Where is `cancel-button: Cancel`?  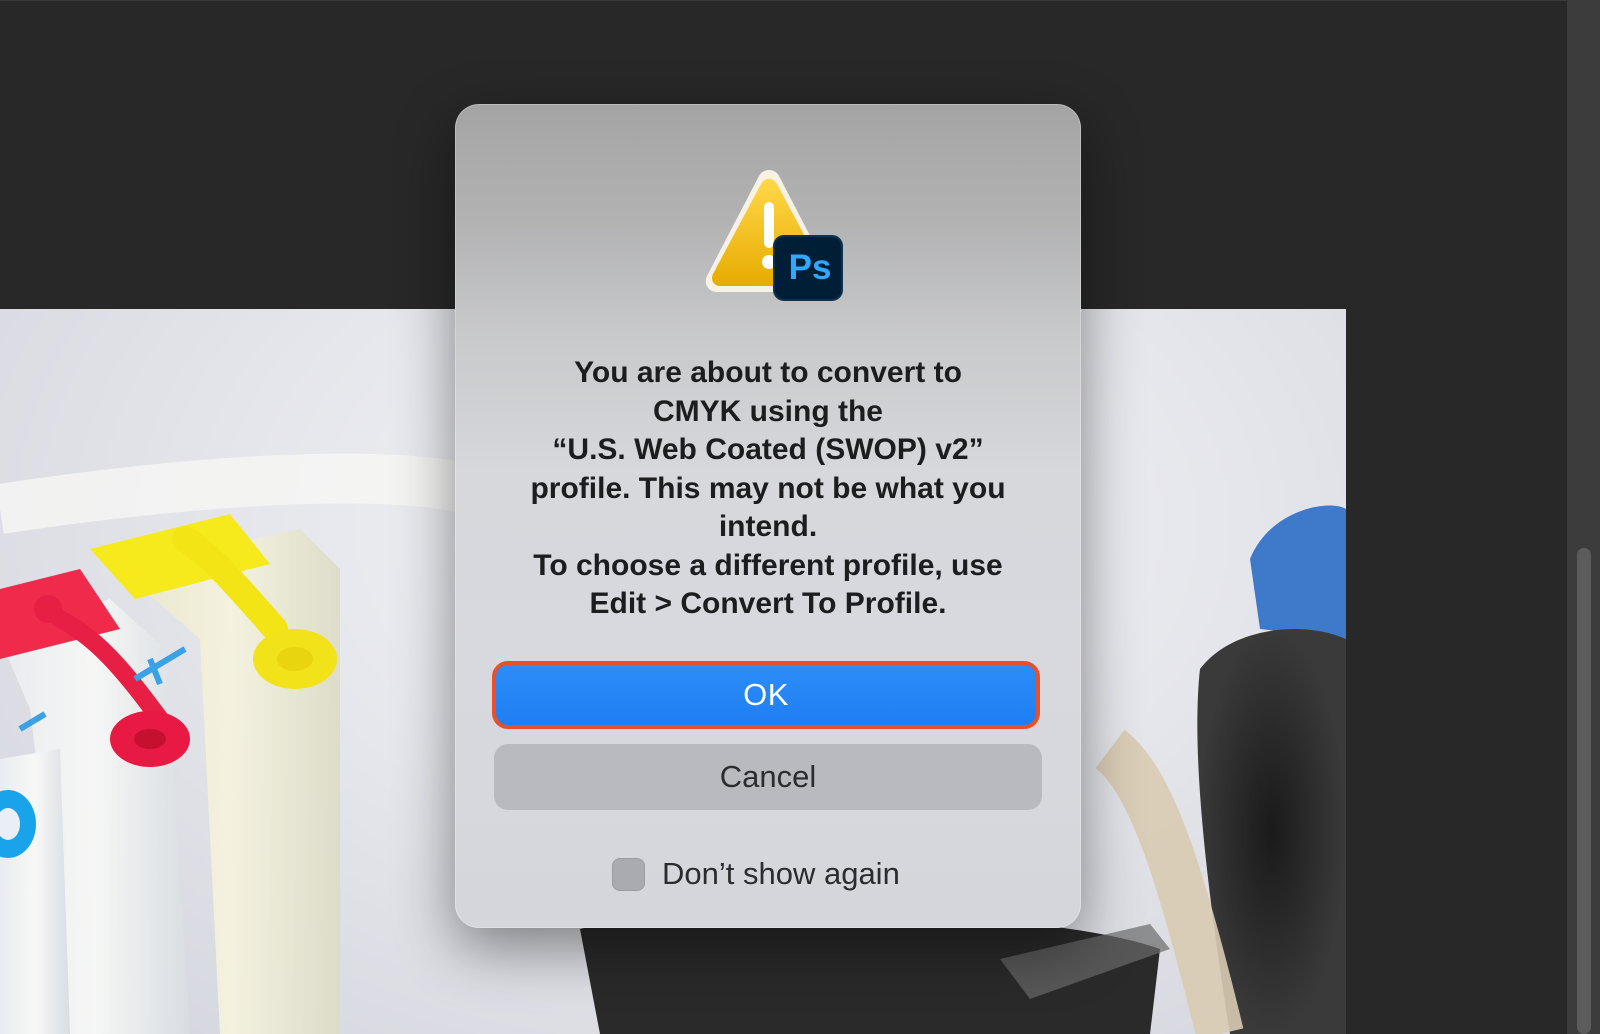 cancel-button: Cancel is located at coordinates (768, 777).